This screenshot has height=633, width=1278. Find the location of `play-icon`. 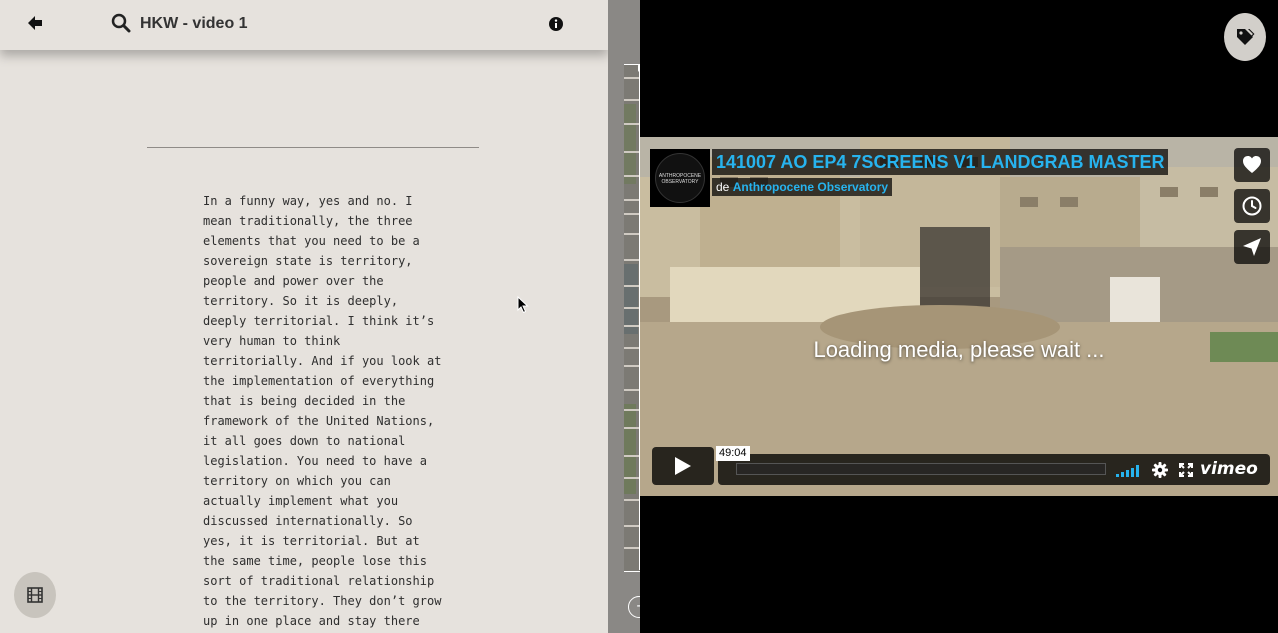

play-icon is located at coordinates (683, 466).